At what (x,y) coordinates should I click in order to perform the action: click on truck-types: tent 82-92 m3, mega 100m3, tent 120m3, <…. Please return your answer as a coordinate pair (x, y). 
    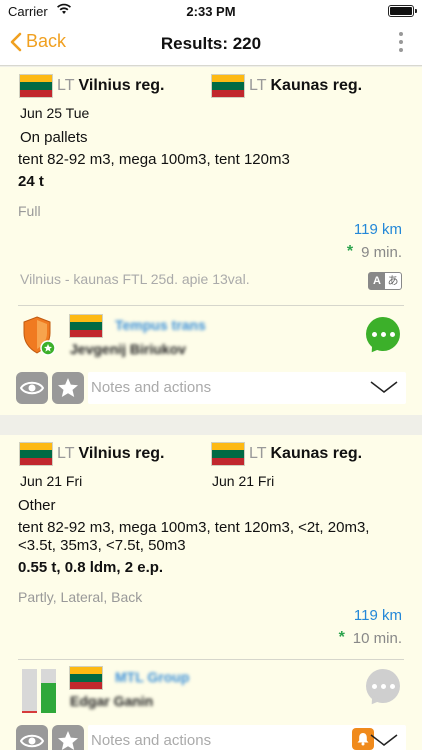
    Looking at the image, I should click on (194, 527).